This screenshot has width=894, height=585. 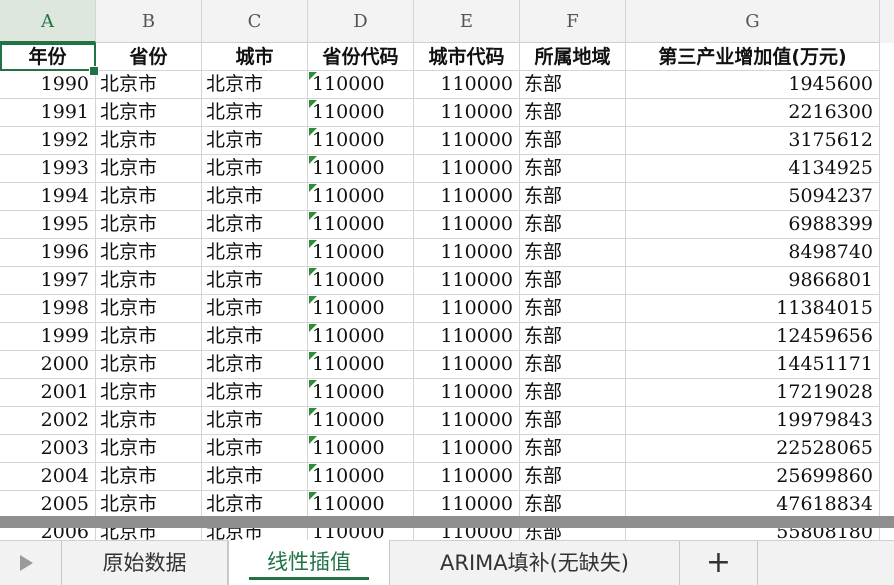 What do you see at coordinates (753, 449) in the screenshot?
I see `cell-tertiary-value: 22528065` at bounding box center [753, 449].